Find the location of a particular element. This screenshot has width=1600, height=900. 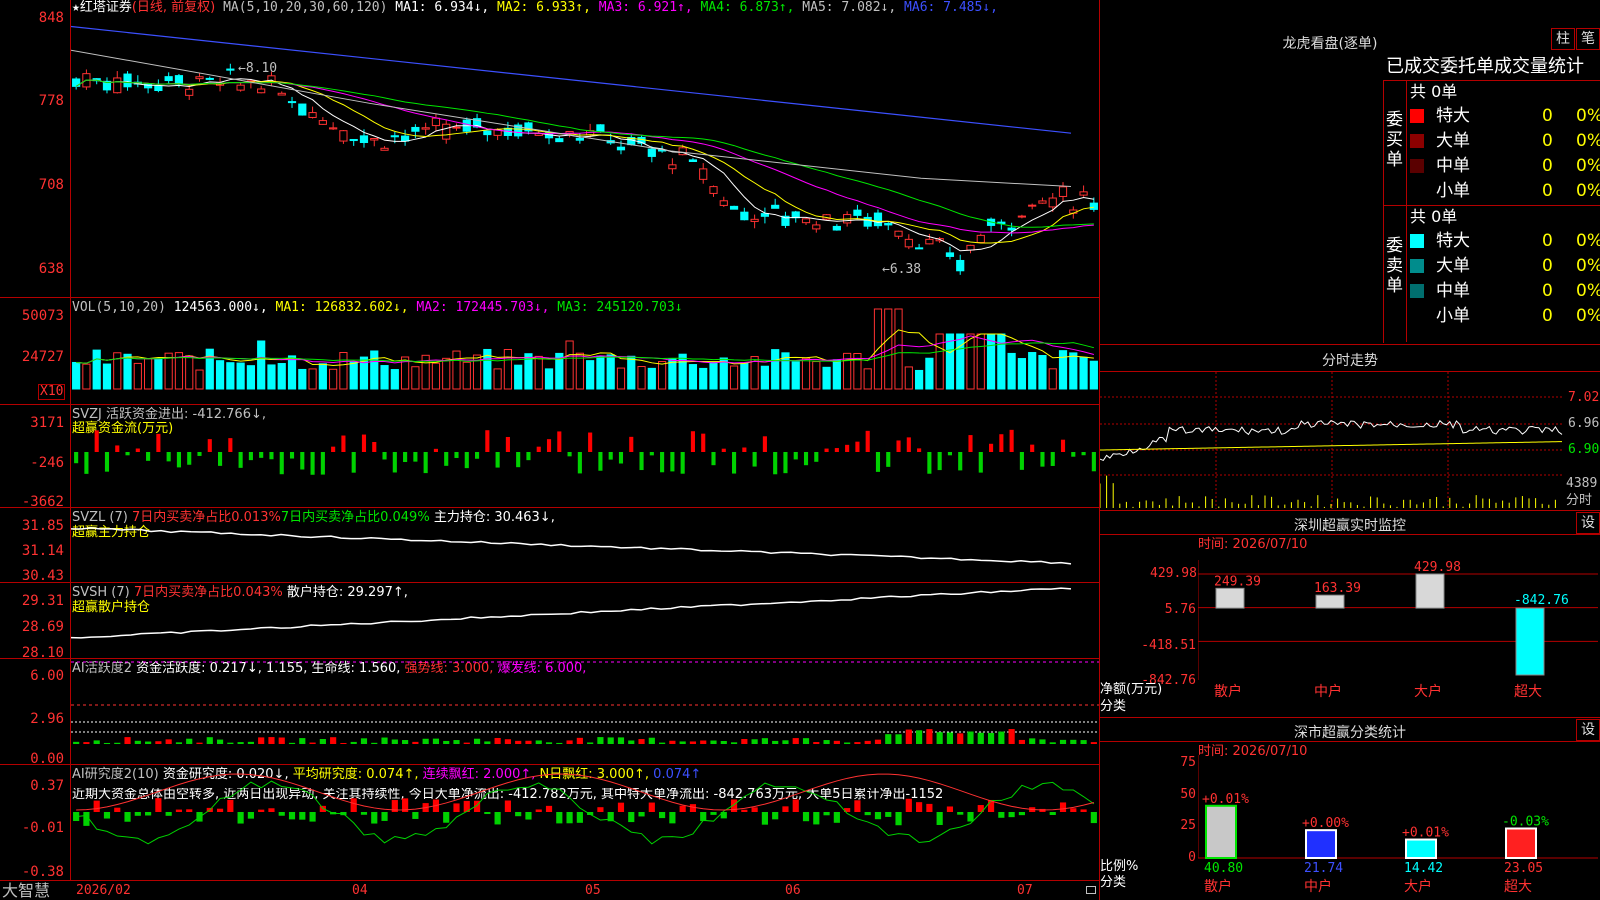

sz-monitor-chart: 249.39 散户 163.39 中户 429.98 大户 -842.76 超大 is located at coordinates (1399, 630).